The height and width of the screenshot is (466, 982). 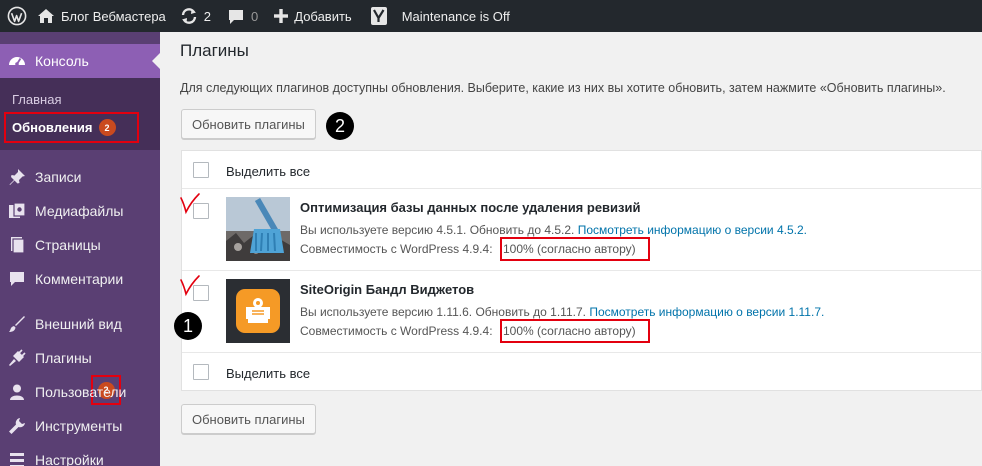 I want to click on yoast-menu, so click(x=381, y=16).